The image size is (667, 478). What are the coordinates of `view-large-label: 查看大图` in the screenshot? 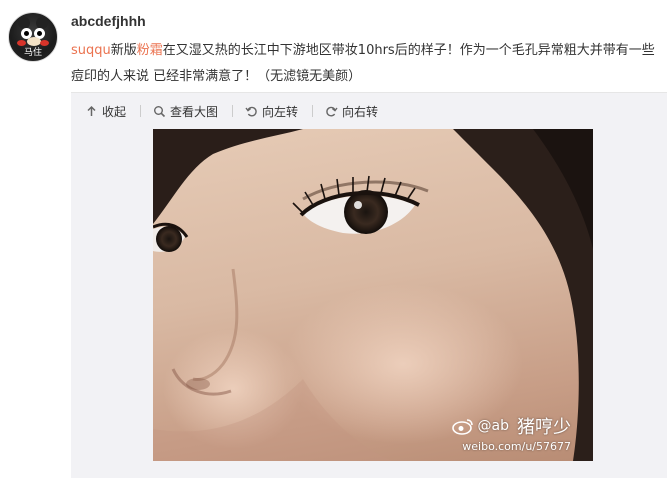 It's located at (194, 111).